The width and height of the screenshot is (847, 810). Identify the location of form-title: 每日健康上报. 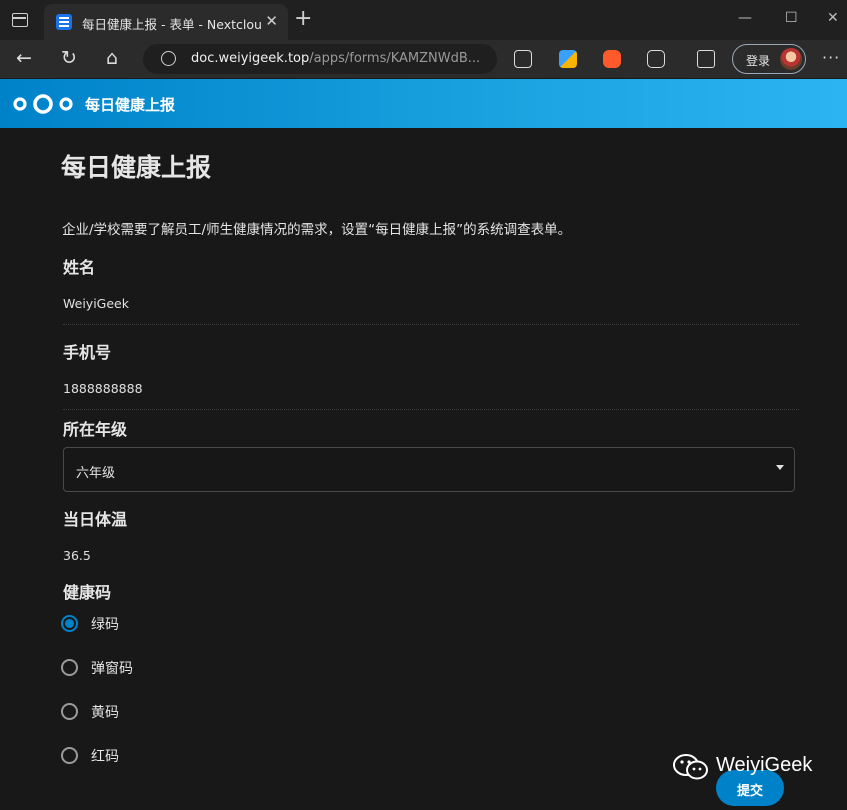
(136, 167).